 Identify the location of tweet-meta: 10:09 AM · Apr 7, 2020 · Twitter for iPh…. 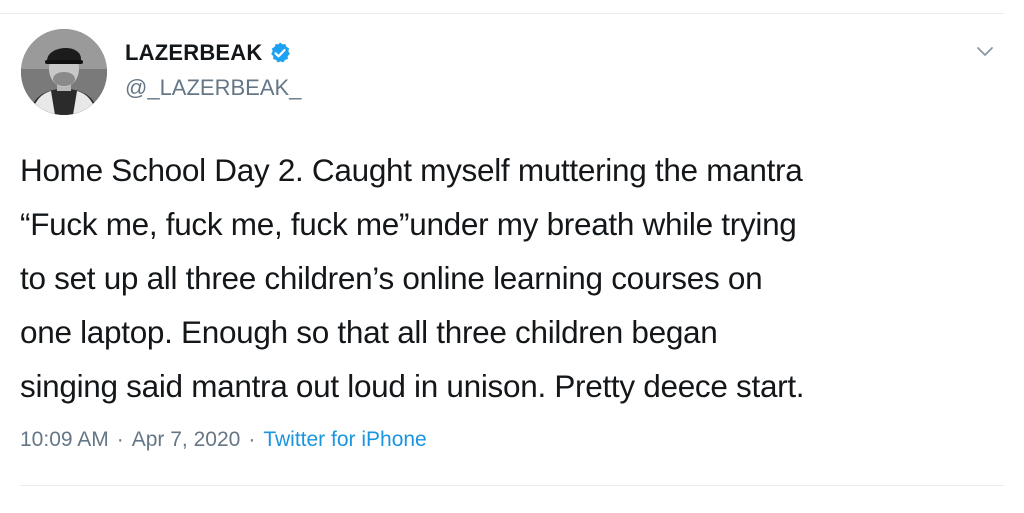
(223, 440).